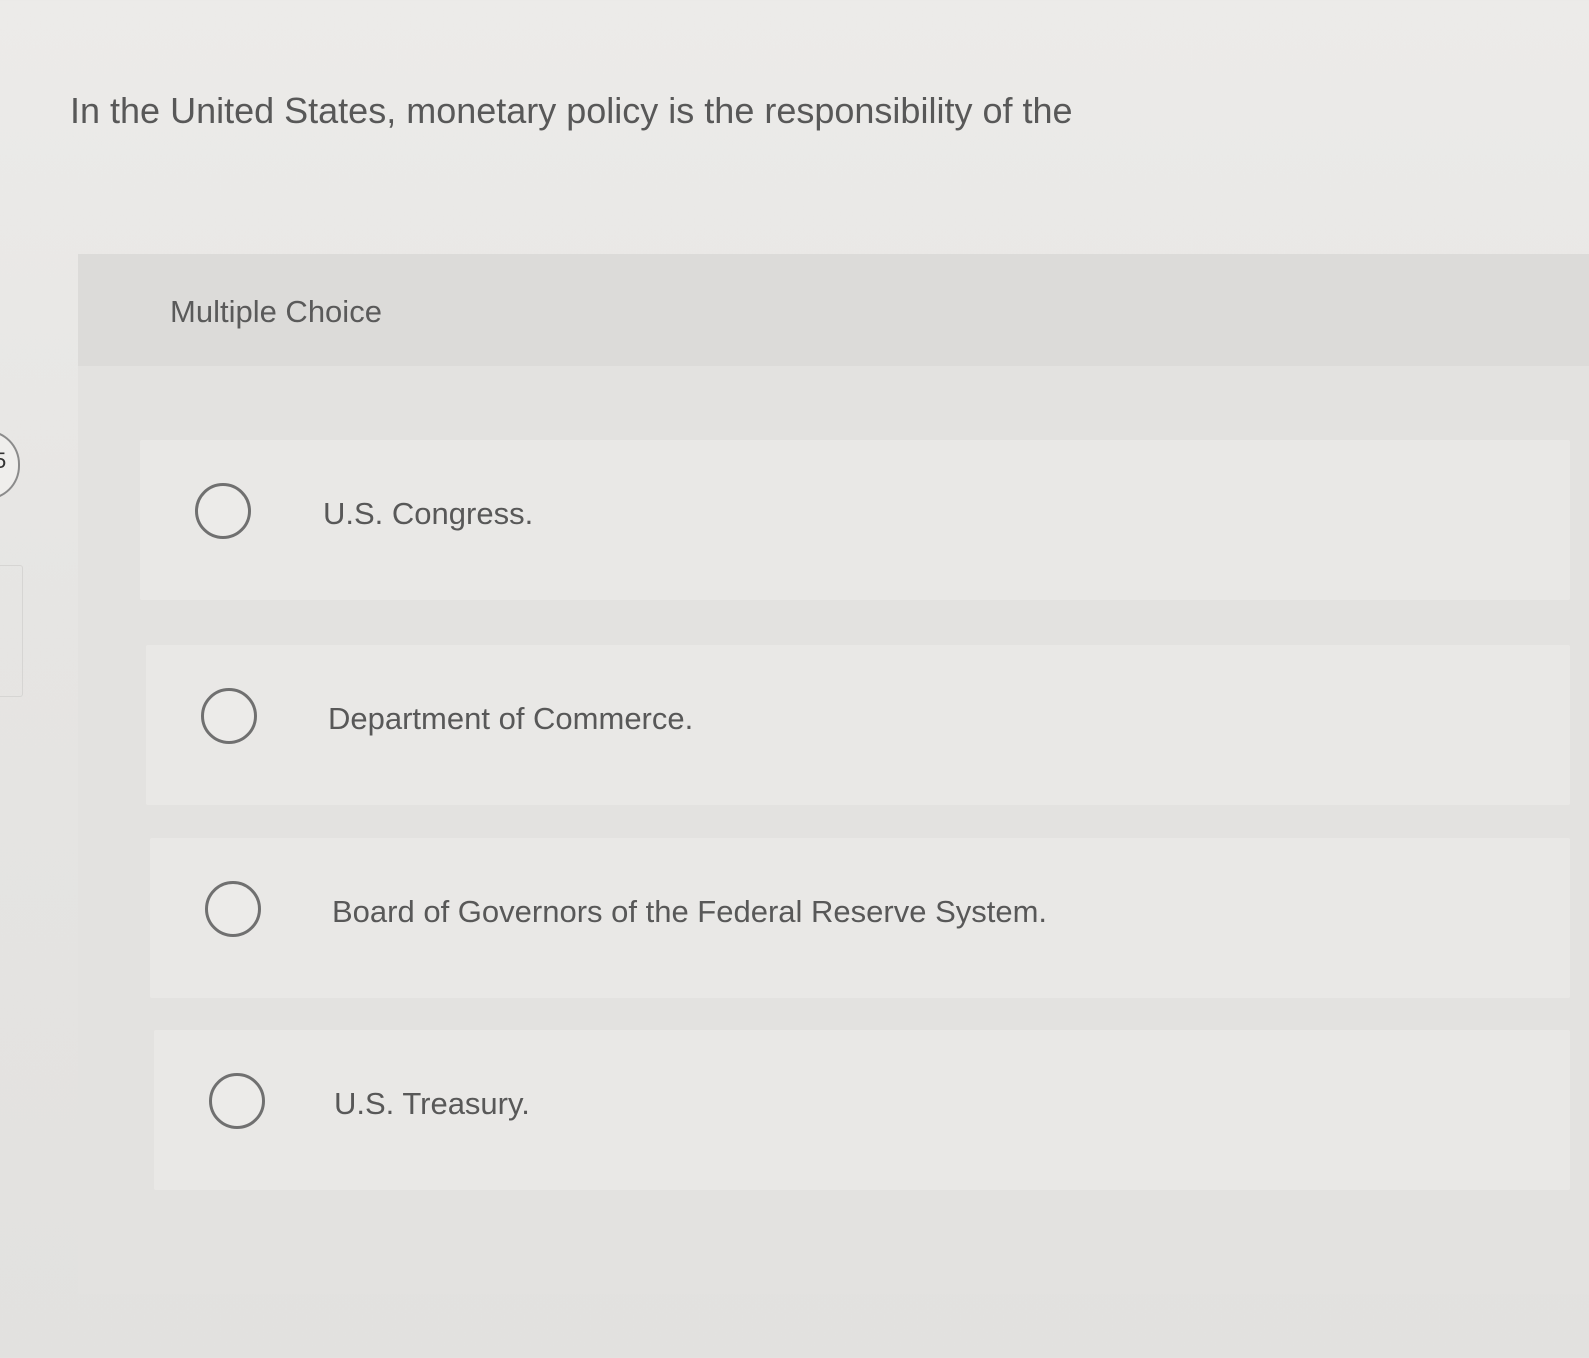  What do you see at coordinates (510, 719) in the screenshot?
I see `choice-label: Department of Commerce.` at bounding box center [510, 719].